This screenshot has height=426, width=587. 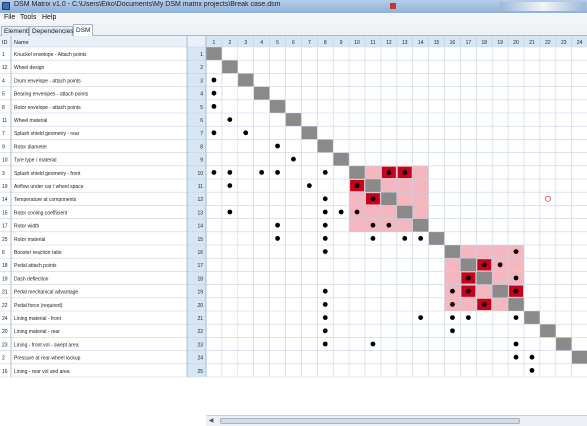 What do you see at coordinates (50, 55) in the screenshot?
I see `row-name: Knuckel envelope - Attach points` at bounding box center [50, 55].